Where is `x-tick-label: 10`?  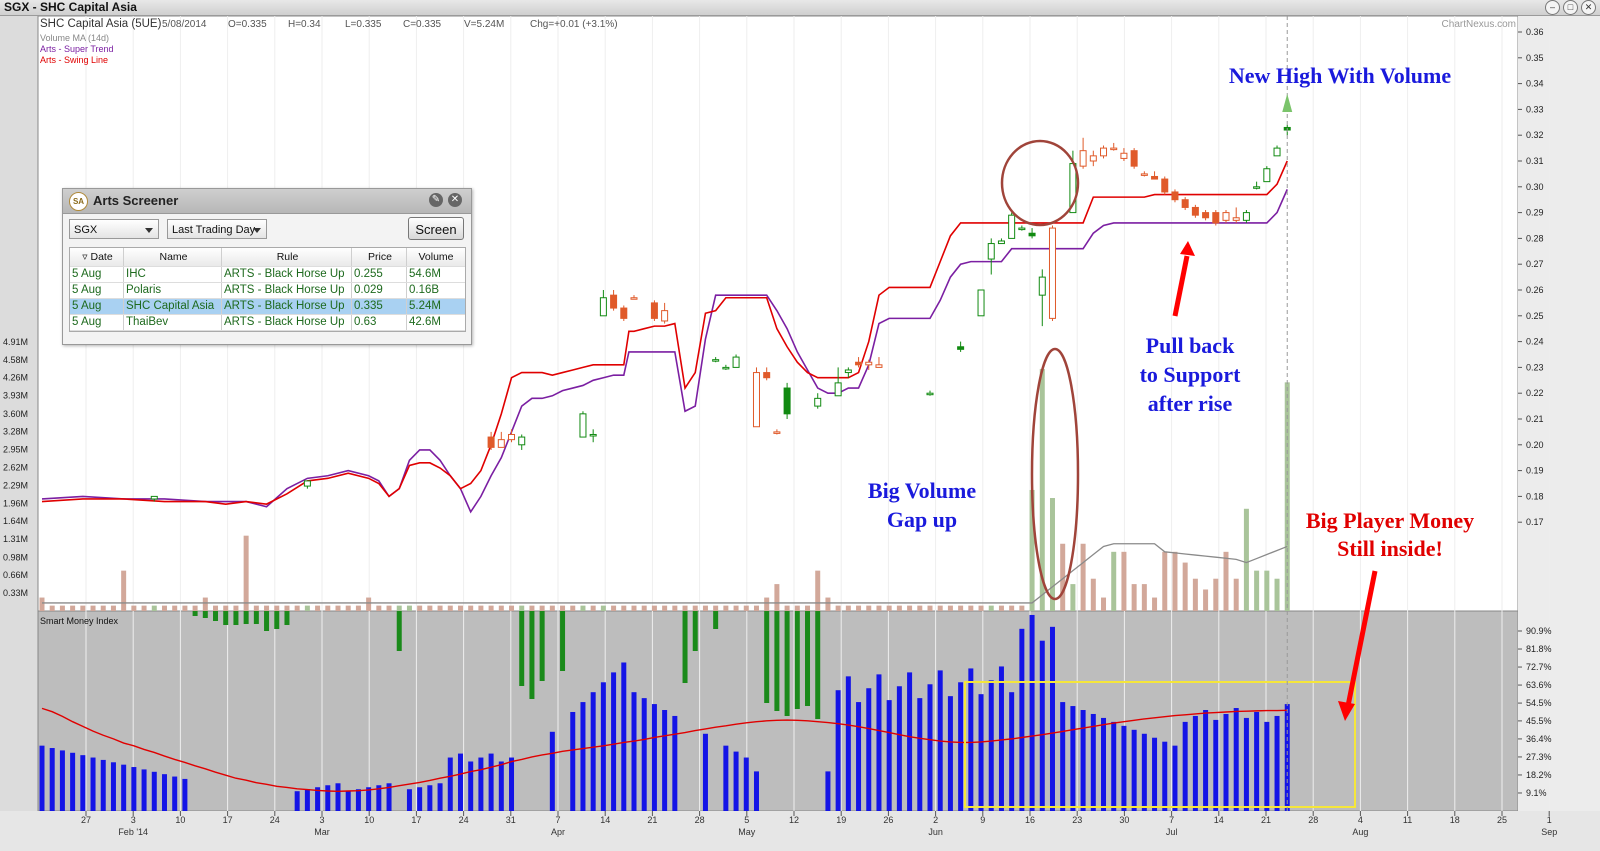
x-tick-label: 10 is located at coordinates (369, 820).